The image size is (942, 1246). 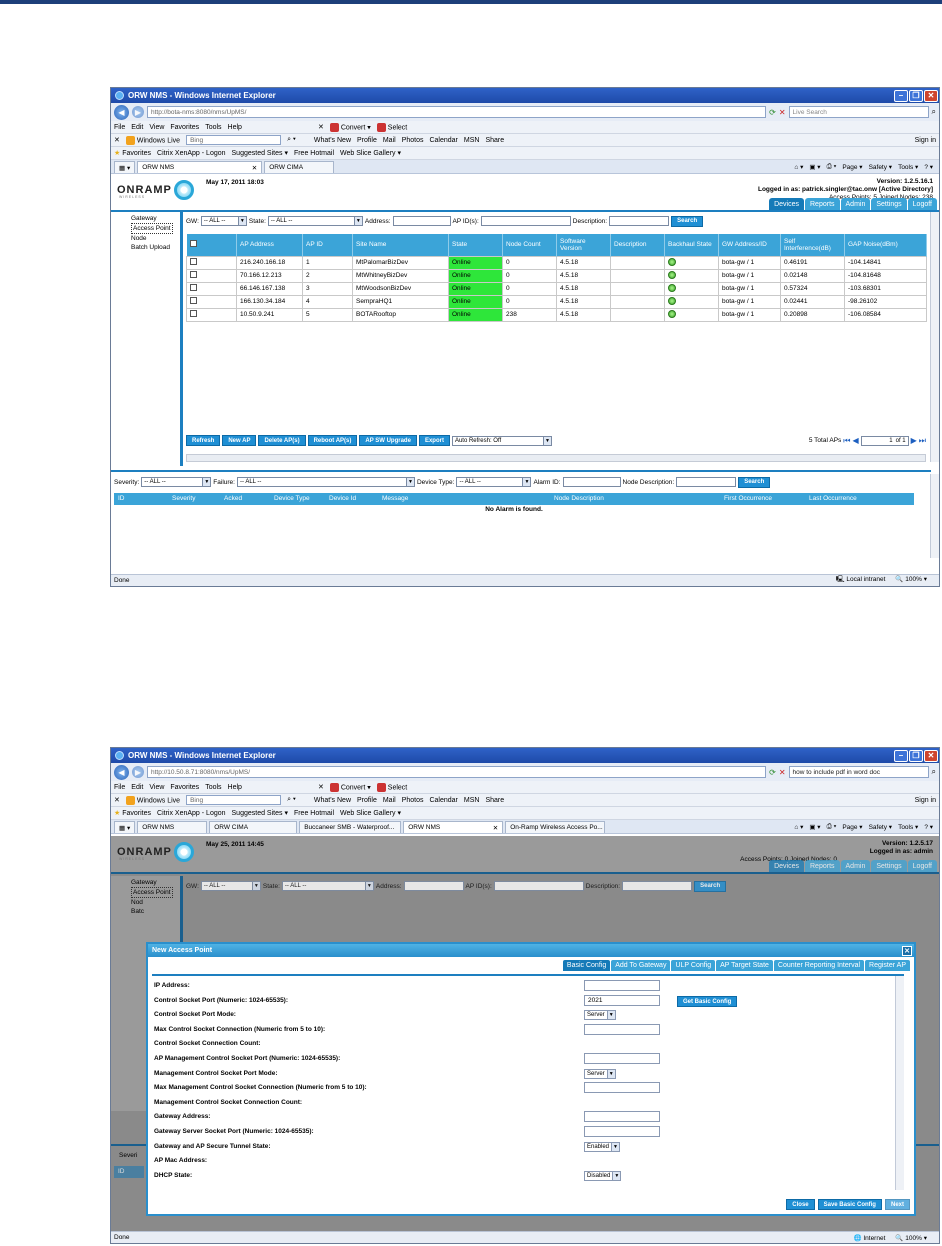 I want to click on form-select: Server ▼, so click(x=600, y=1015).